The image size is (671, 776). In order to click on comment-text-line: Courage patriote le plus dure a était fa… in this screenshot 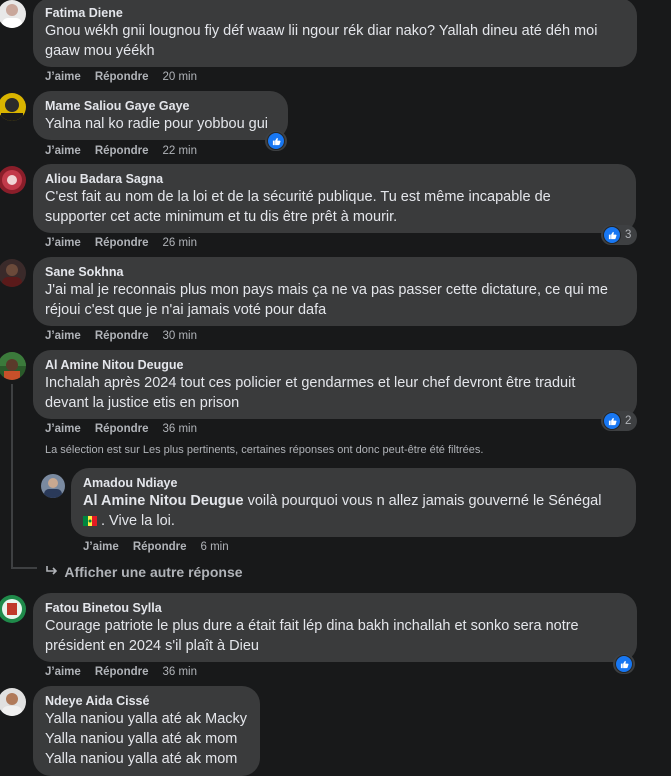, I will do `click(312, 626)`.